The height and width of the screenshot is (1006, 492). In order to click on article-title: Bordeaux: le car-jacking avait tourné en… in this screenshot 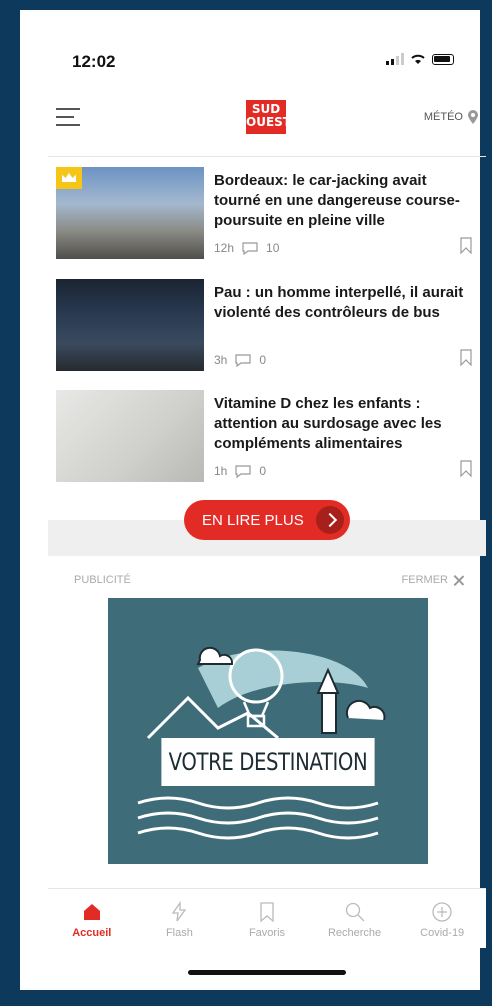, I will do `click(337, 200)`.